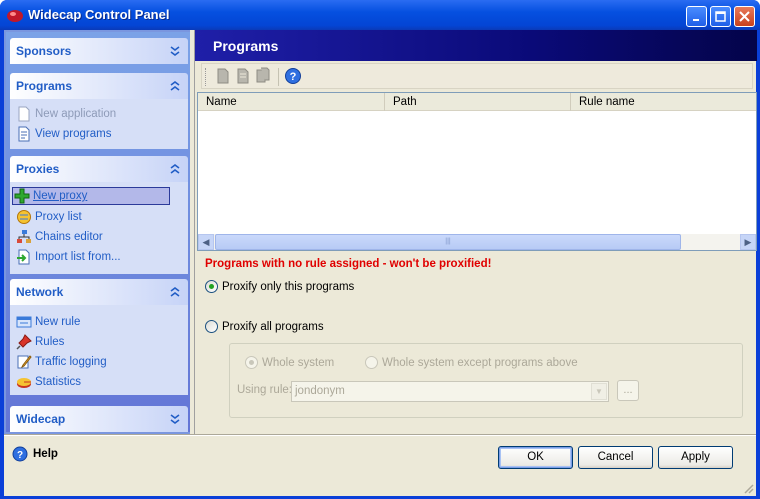 The image size is (760, 499). What do you see at coordinates (22, 196) in the screenshot?
I see `plus-icon` at bounding box center [22, 196].